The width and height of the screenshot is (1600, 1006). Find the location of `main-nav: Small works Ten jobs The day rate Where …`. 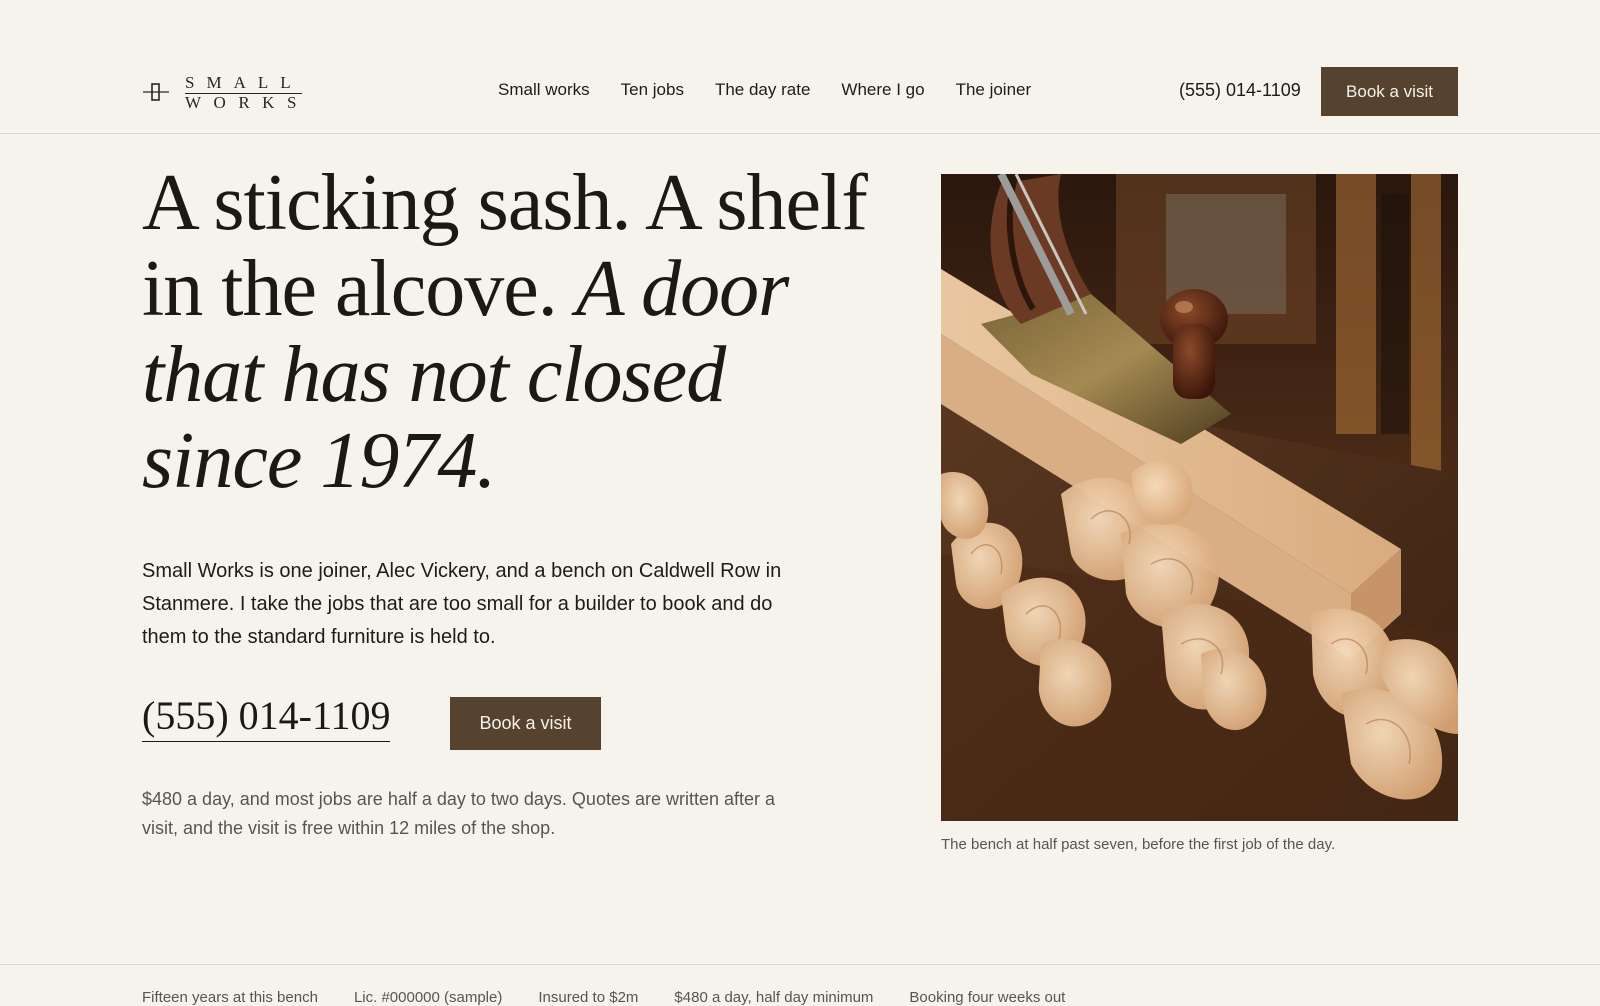

main-nav: Small works Ten jobs The day rate Where … is located at coordinates (780, 90).